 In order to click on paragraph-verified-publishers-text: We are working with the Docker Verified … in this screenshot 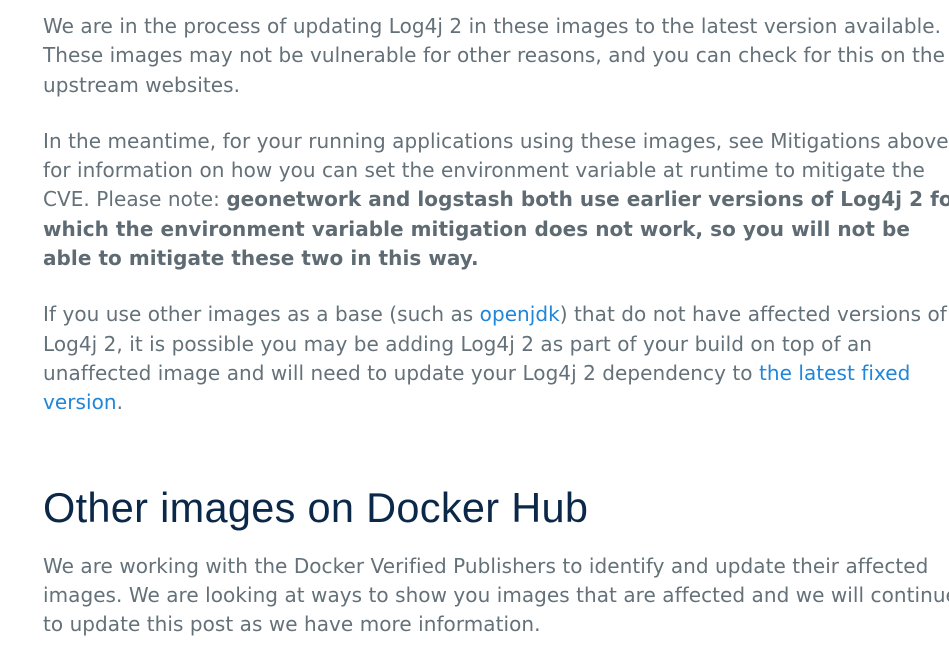, I will do `click(496, 595)`.